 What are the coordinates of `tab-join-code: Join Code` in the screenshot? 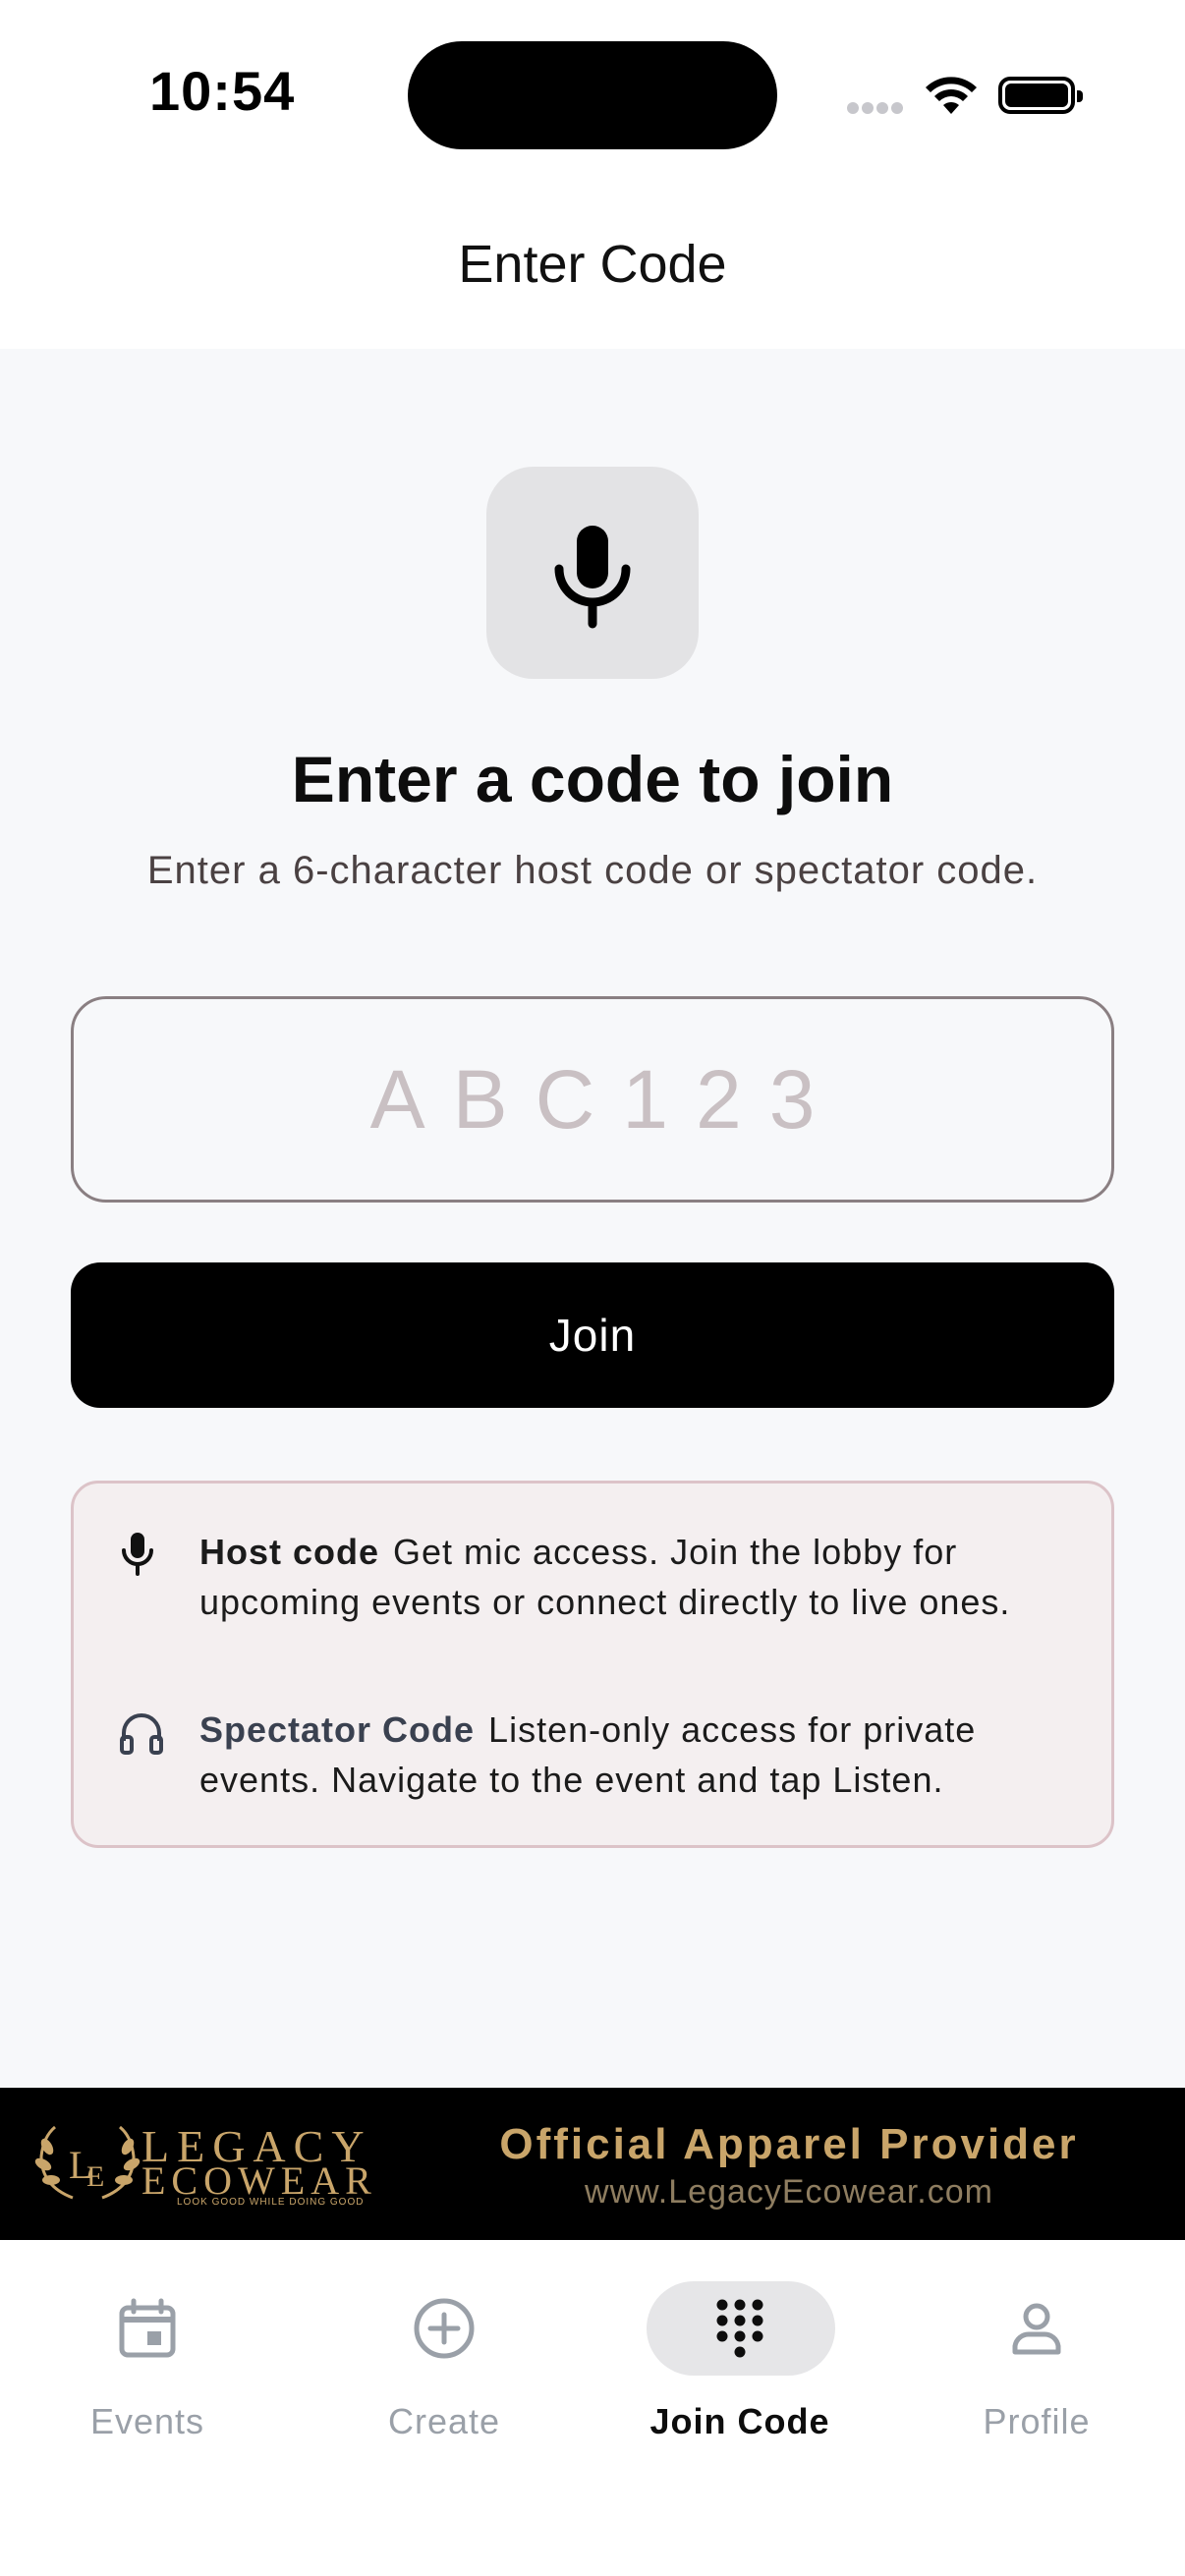 It's located at (740, 2346).